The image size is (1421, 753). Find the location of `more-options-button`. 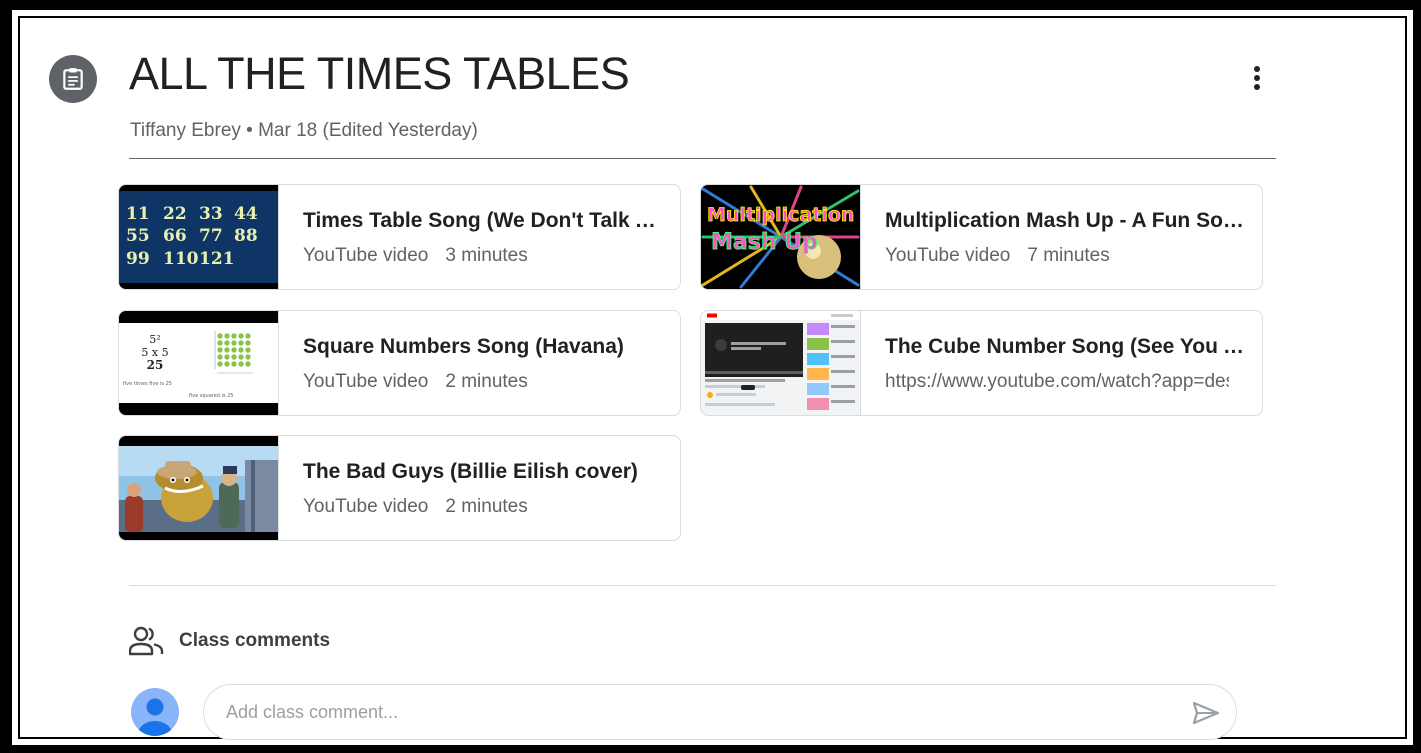

more-options-button is located at coordinates (1257, 78).